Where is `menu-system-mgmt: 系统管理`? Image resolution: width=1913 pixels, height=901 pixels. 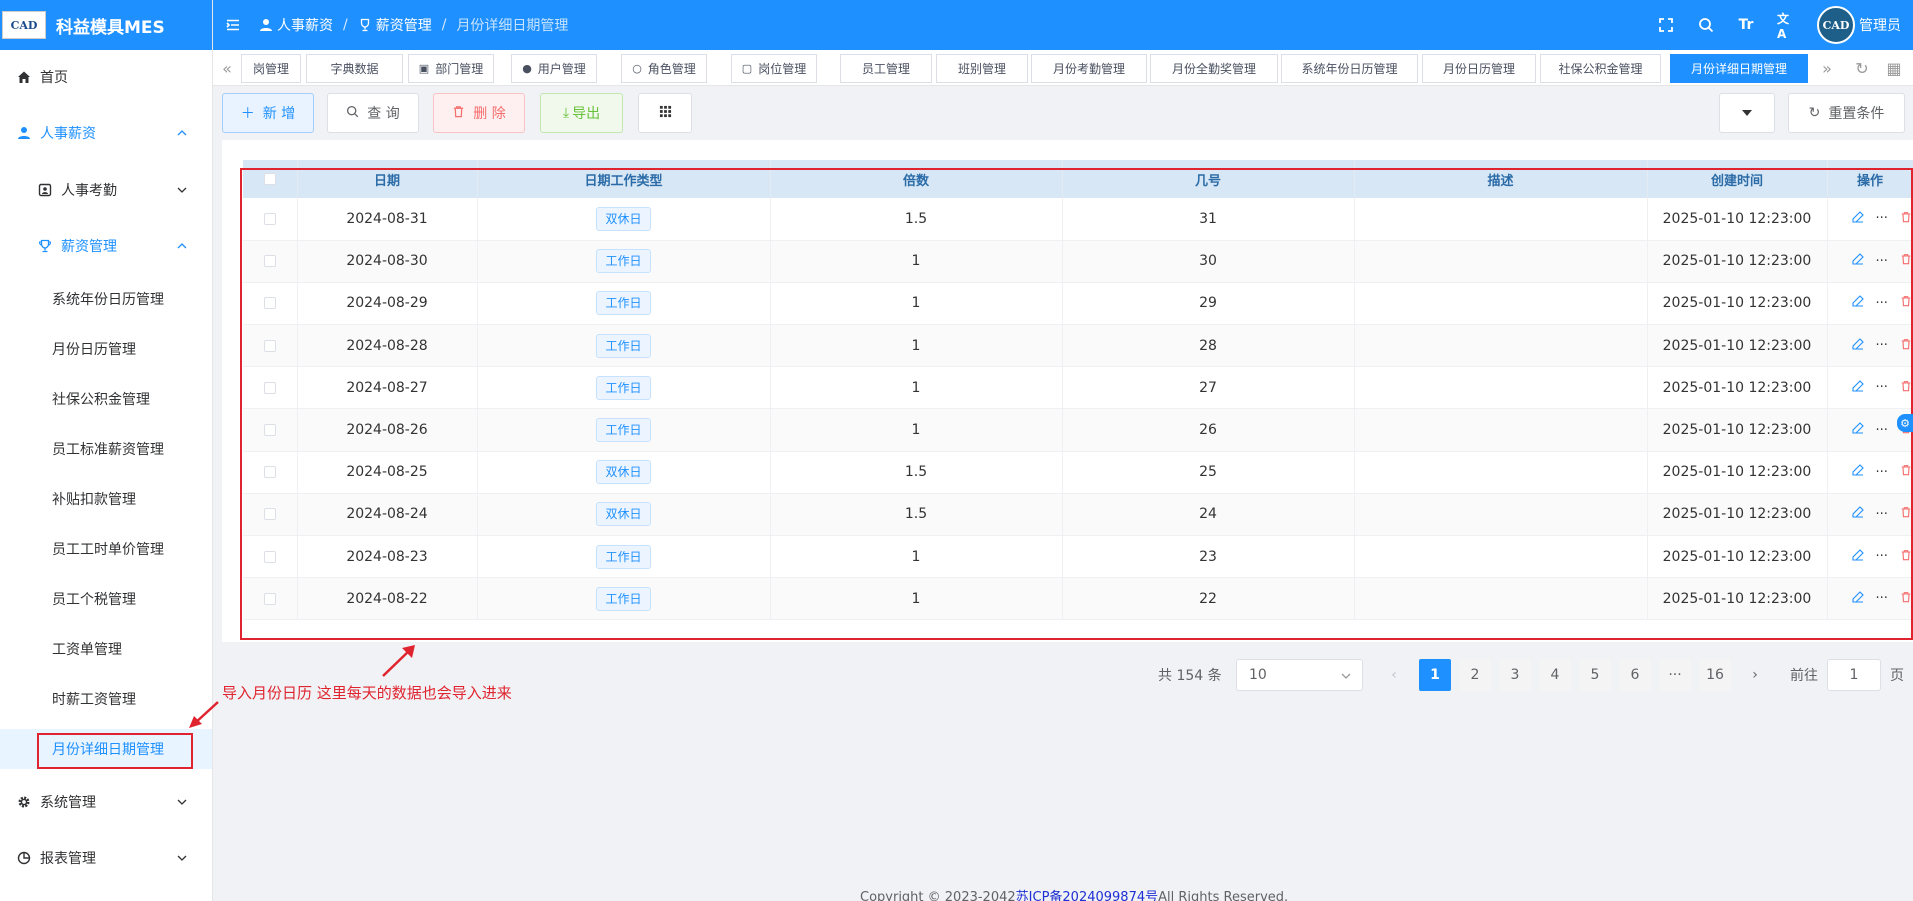
menu-system-mgmt: 系统管理 is located at coordinates (106, 802).